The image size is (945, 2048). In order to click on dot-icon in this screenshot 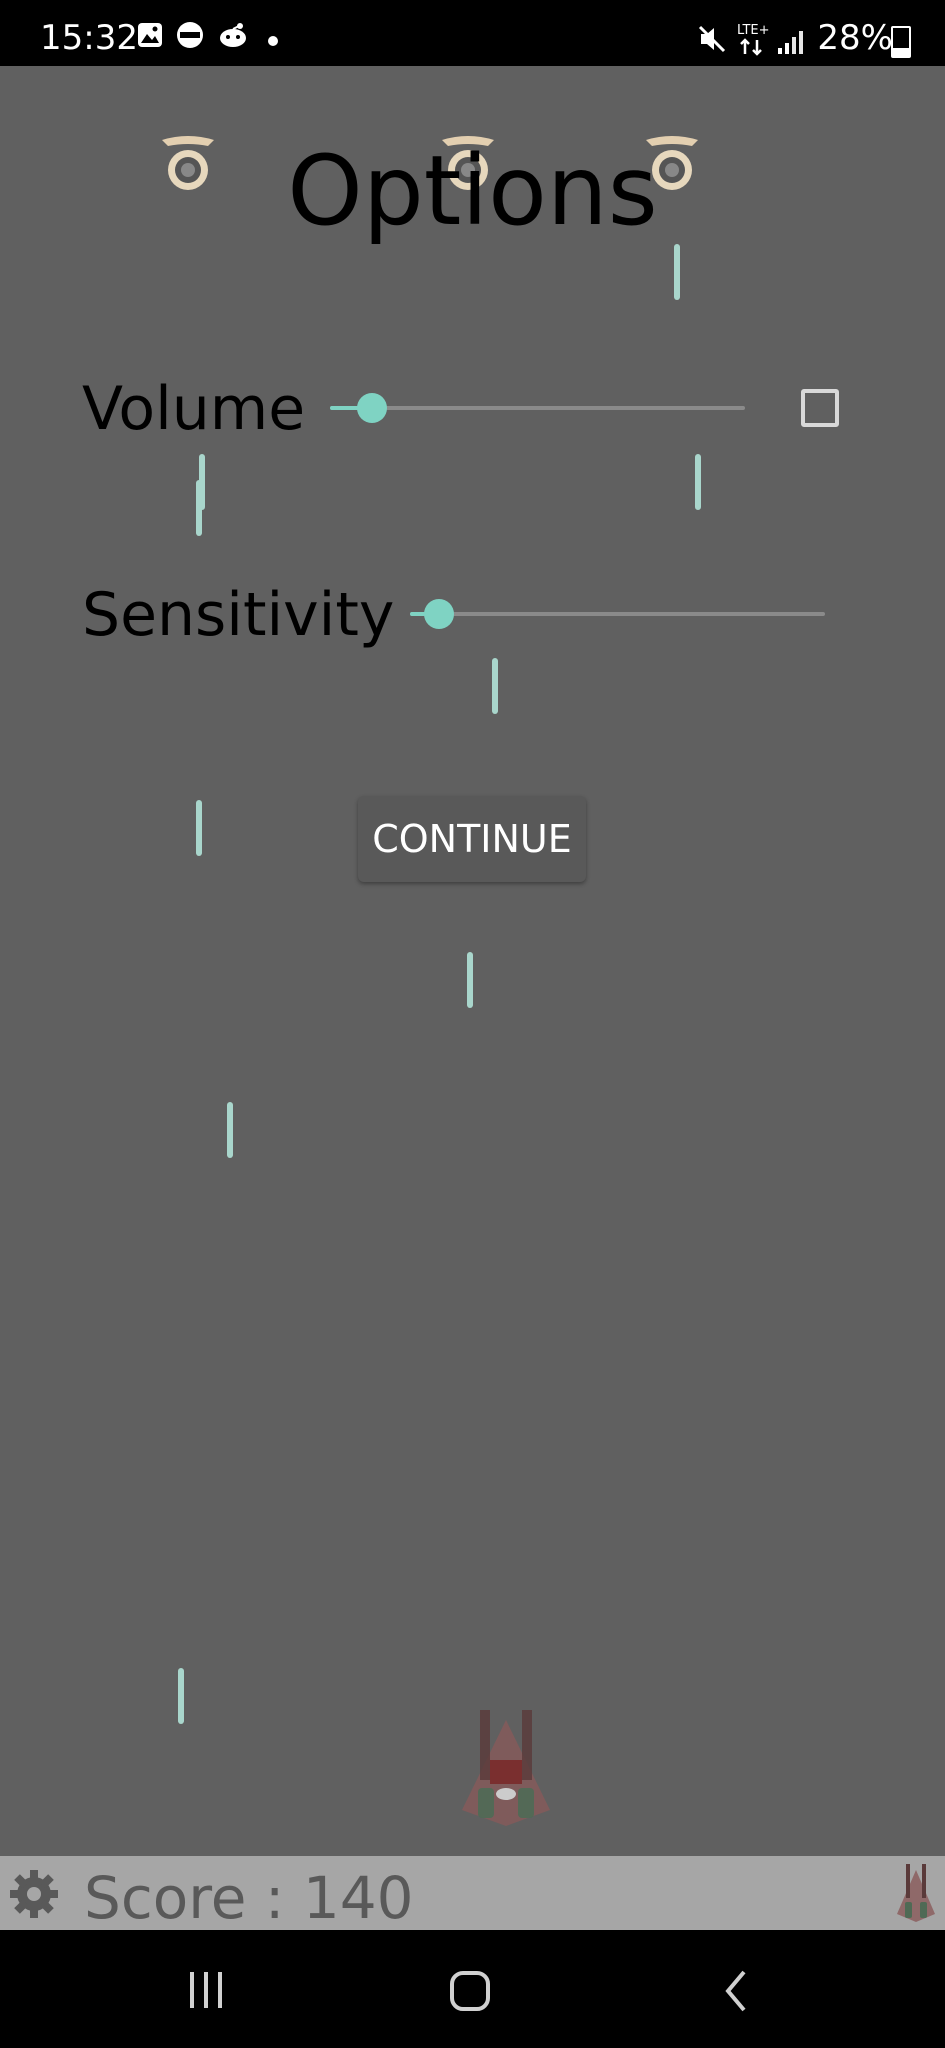, I will do `click(273, 41)`.